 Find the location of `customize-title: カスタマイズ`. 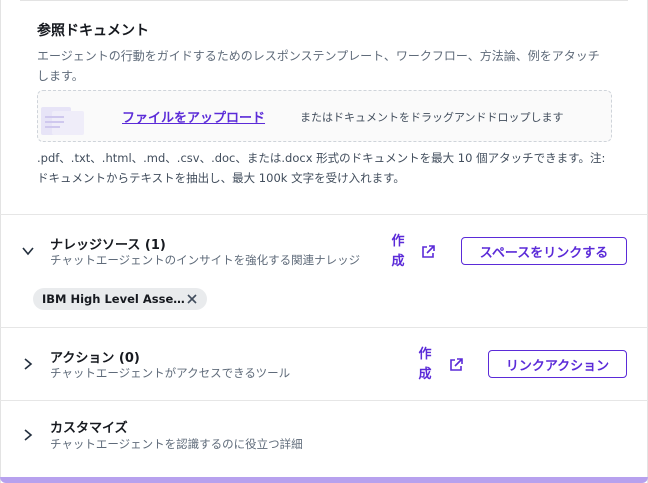

customize-title: カスタマイズ is located at coordinates (89, 428).